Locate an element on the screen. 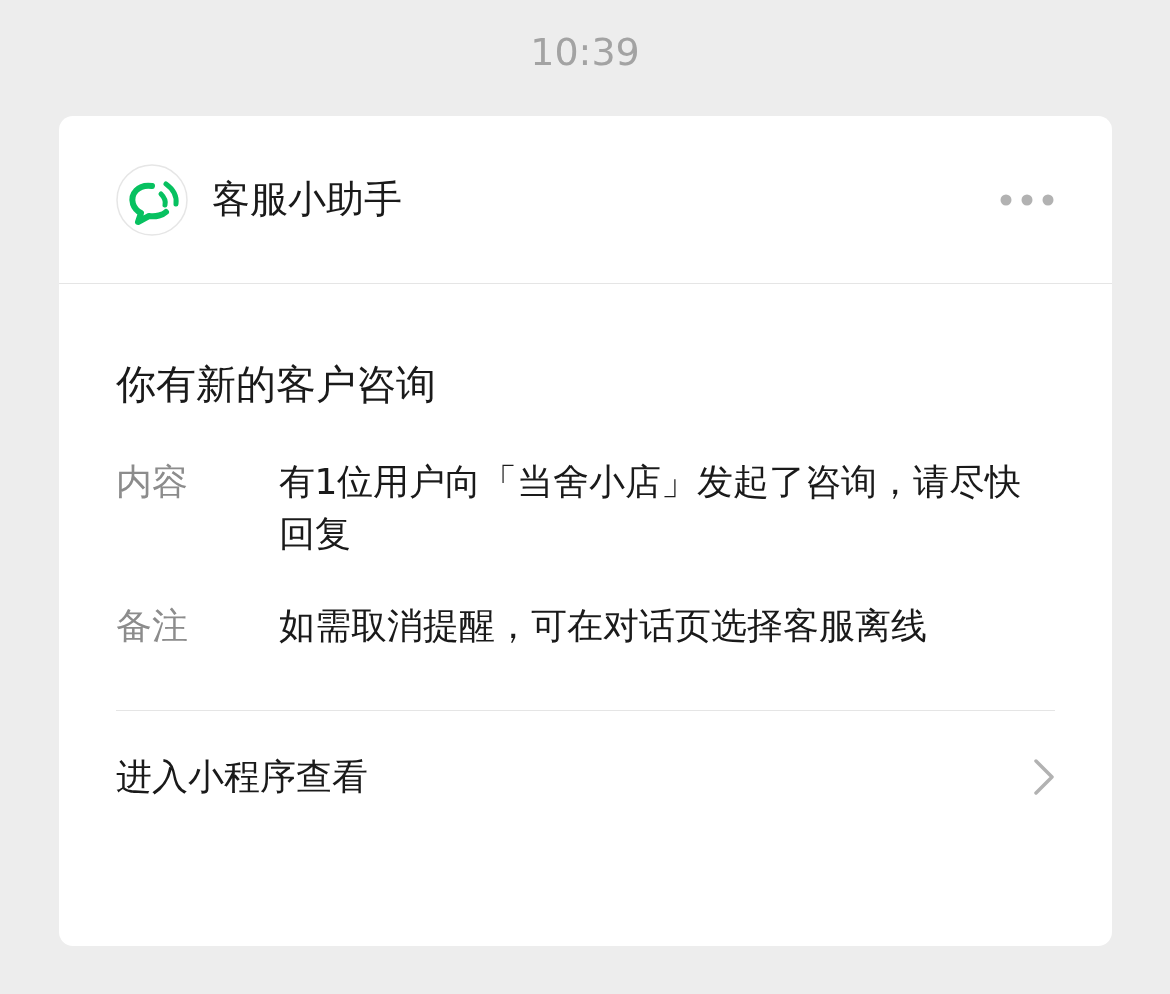  field-value: 有1位用户向「当舍小店」发起了咨询，请尽快回复 is located at coordinates (650, 508).